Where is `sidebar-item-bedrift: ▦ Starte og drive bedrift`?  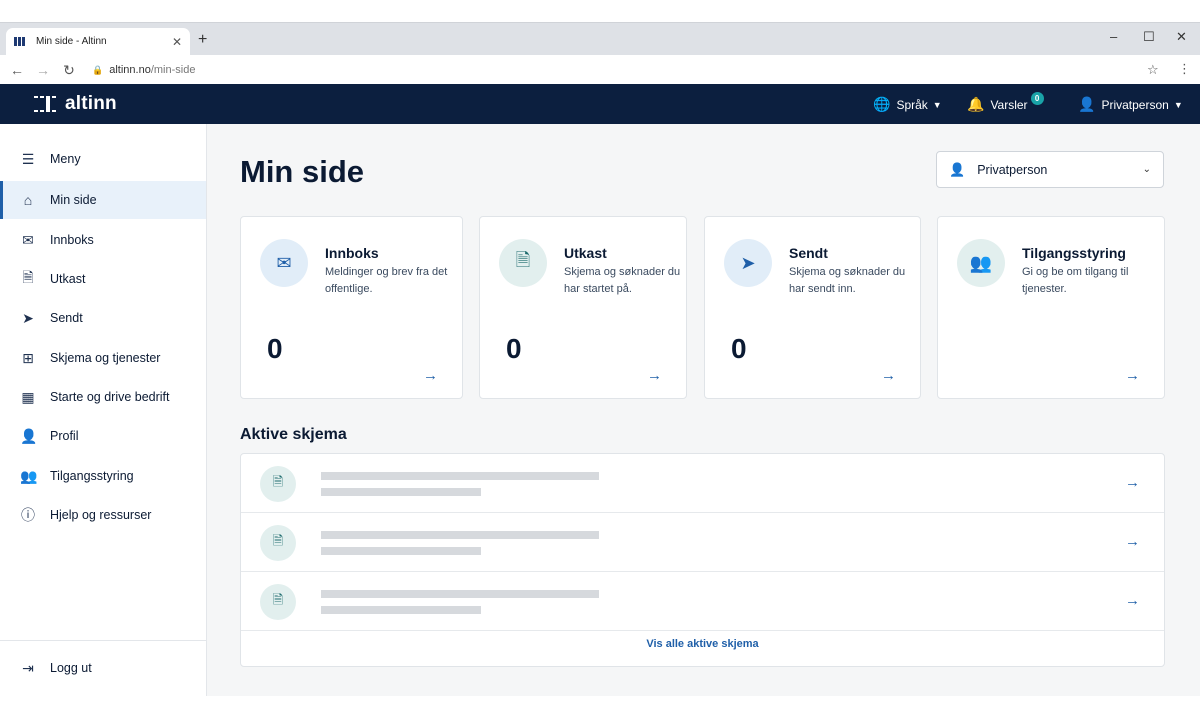 sidebar-item-bedrift: ▦ Starte og drive bedrift is located at coordinates (103, 397).